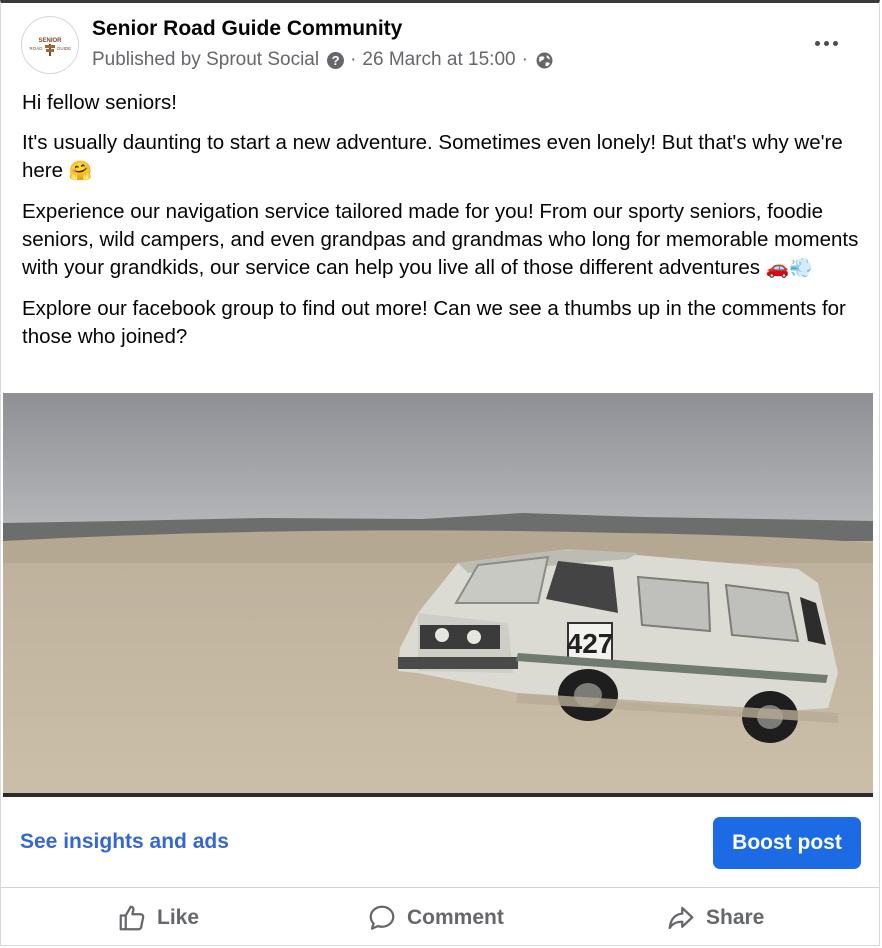 This screenshot has height=948, width=882. What do you see at coordinates (438, 60) in the screenshot?
I see `post-date: 26 March at 15:00` at bounding box center [438, 60].